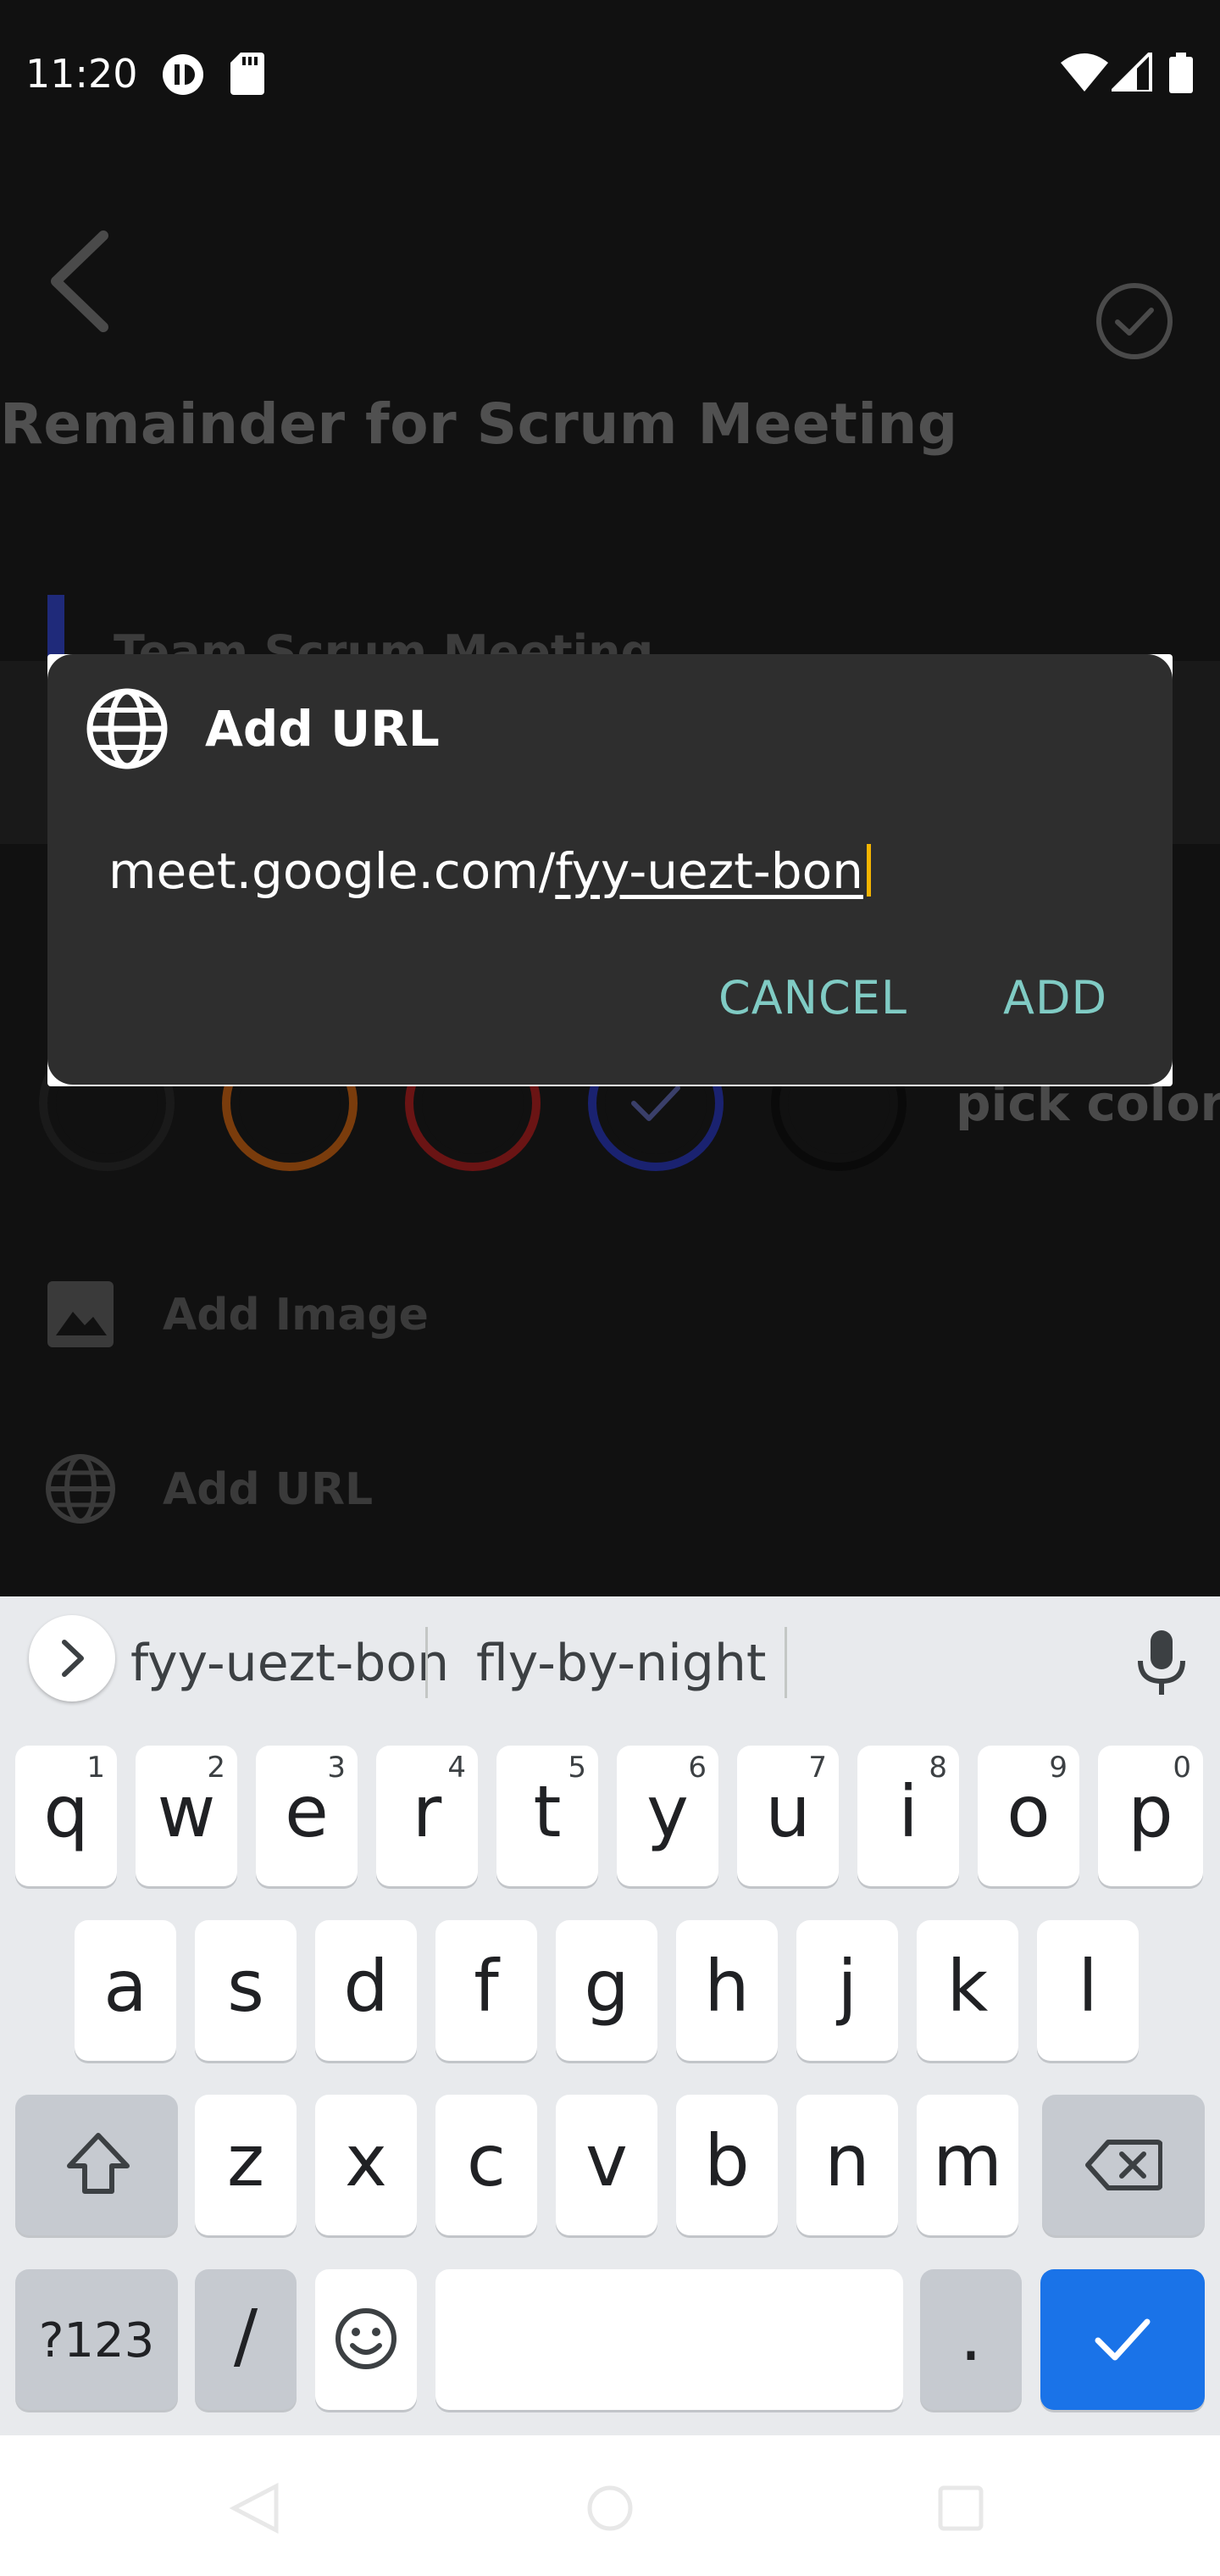  I want to click on chevron-right-icon, so click(73, 1658).